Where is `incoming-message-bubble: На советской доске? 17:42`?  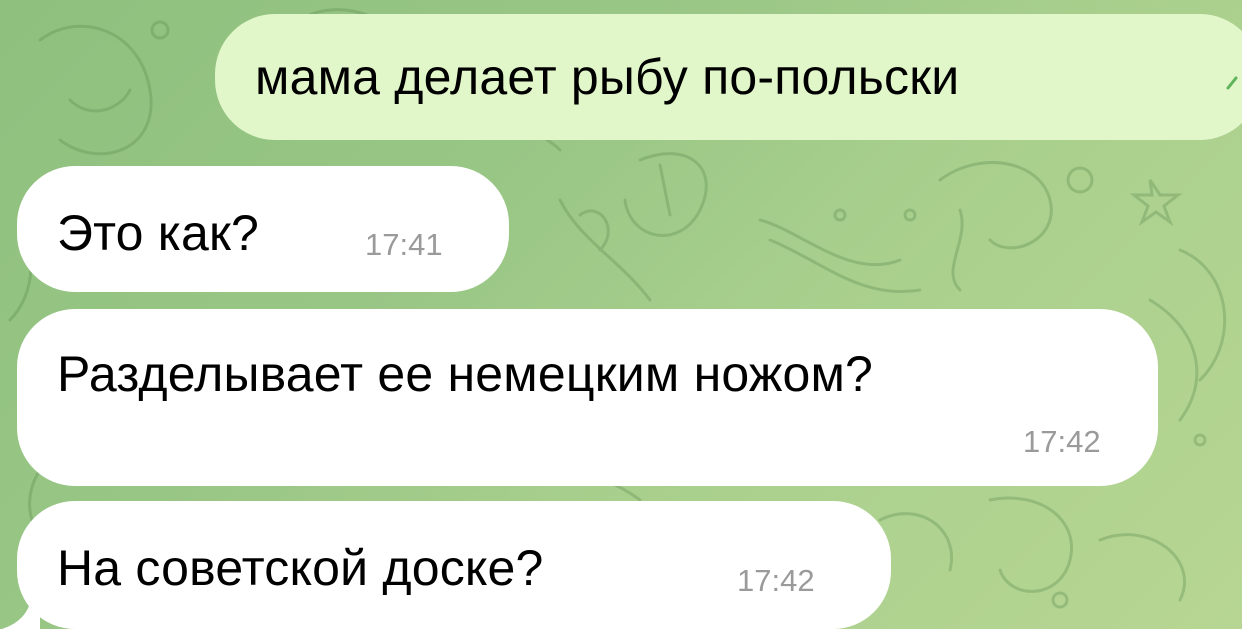 incoming-message-bubble: На советской доске? 17:42 is located at coordinates (454, 565).